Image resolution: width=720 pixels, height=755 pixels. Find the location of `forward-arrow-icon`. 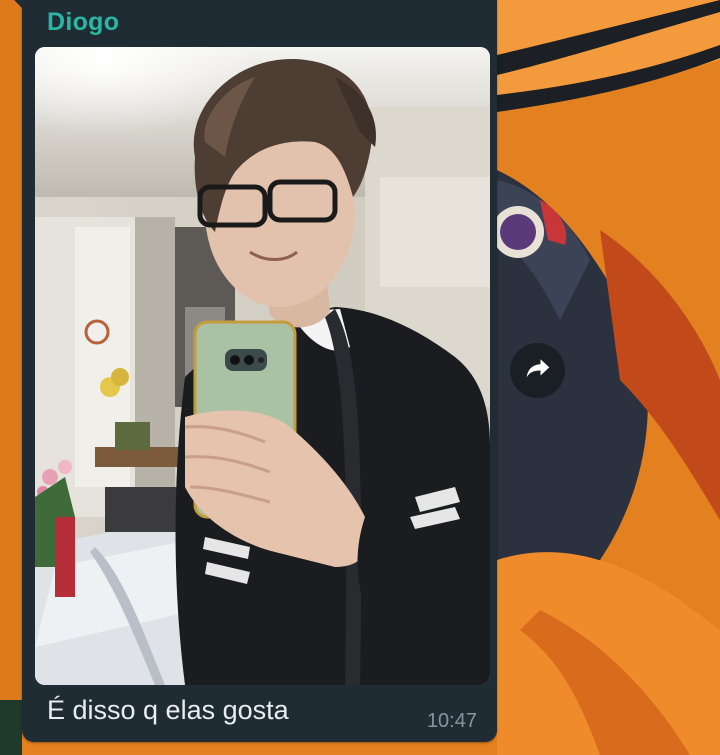

forward-arrow-icon is located at coordinates (538, 370).